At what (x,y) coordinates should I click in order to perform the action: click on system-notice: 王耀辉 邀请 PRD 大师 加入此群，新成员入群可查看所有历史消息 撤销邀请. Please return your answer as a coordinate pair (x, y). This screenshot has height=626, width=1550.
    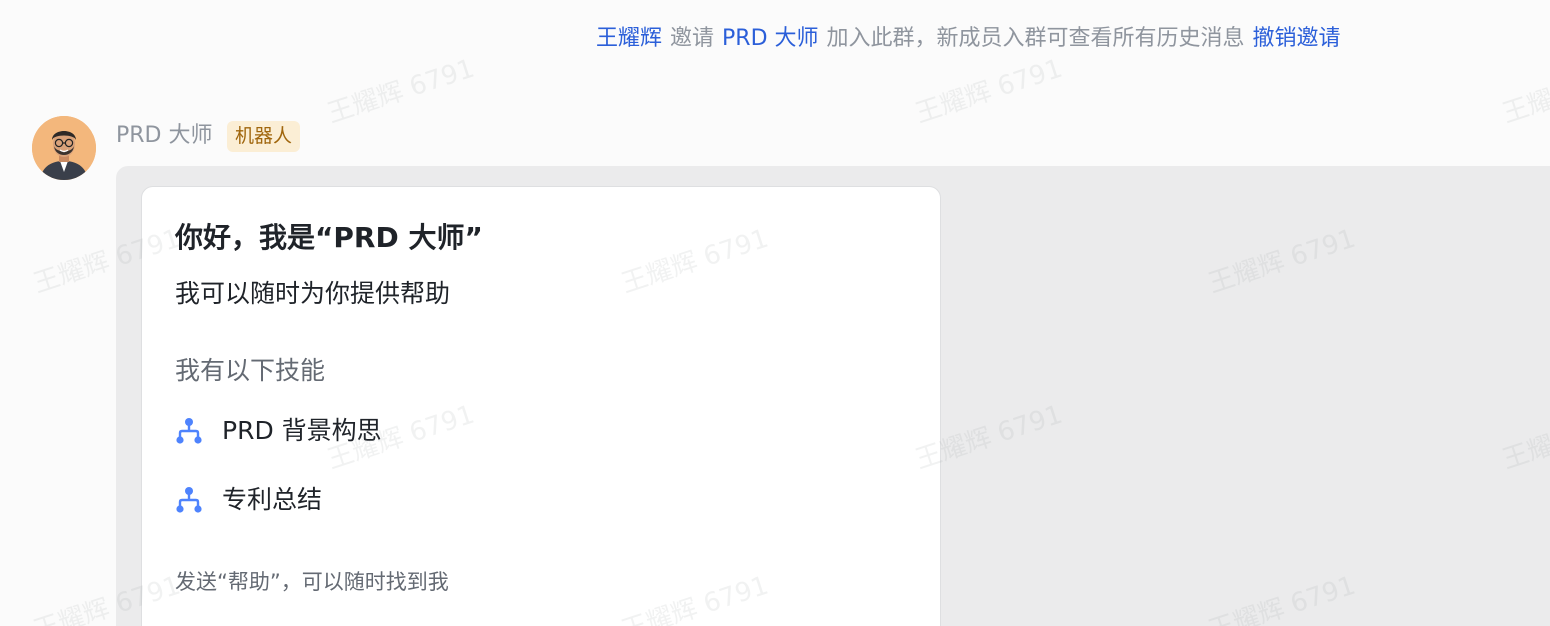
    Looking at the image, I should click on (968, 39).